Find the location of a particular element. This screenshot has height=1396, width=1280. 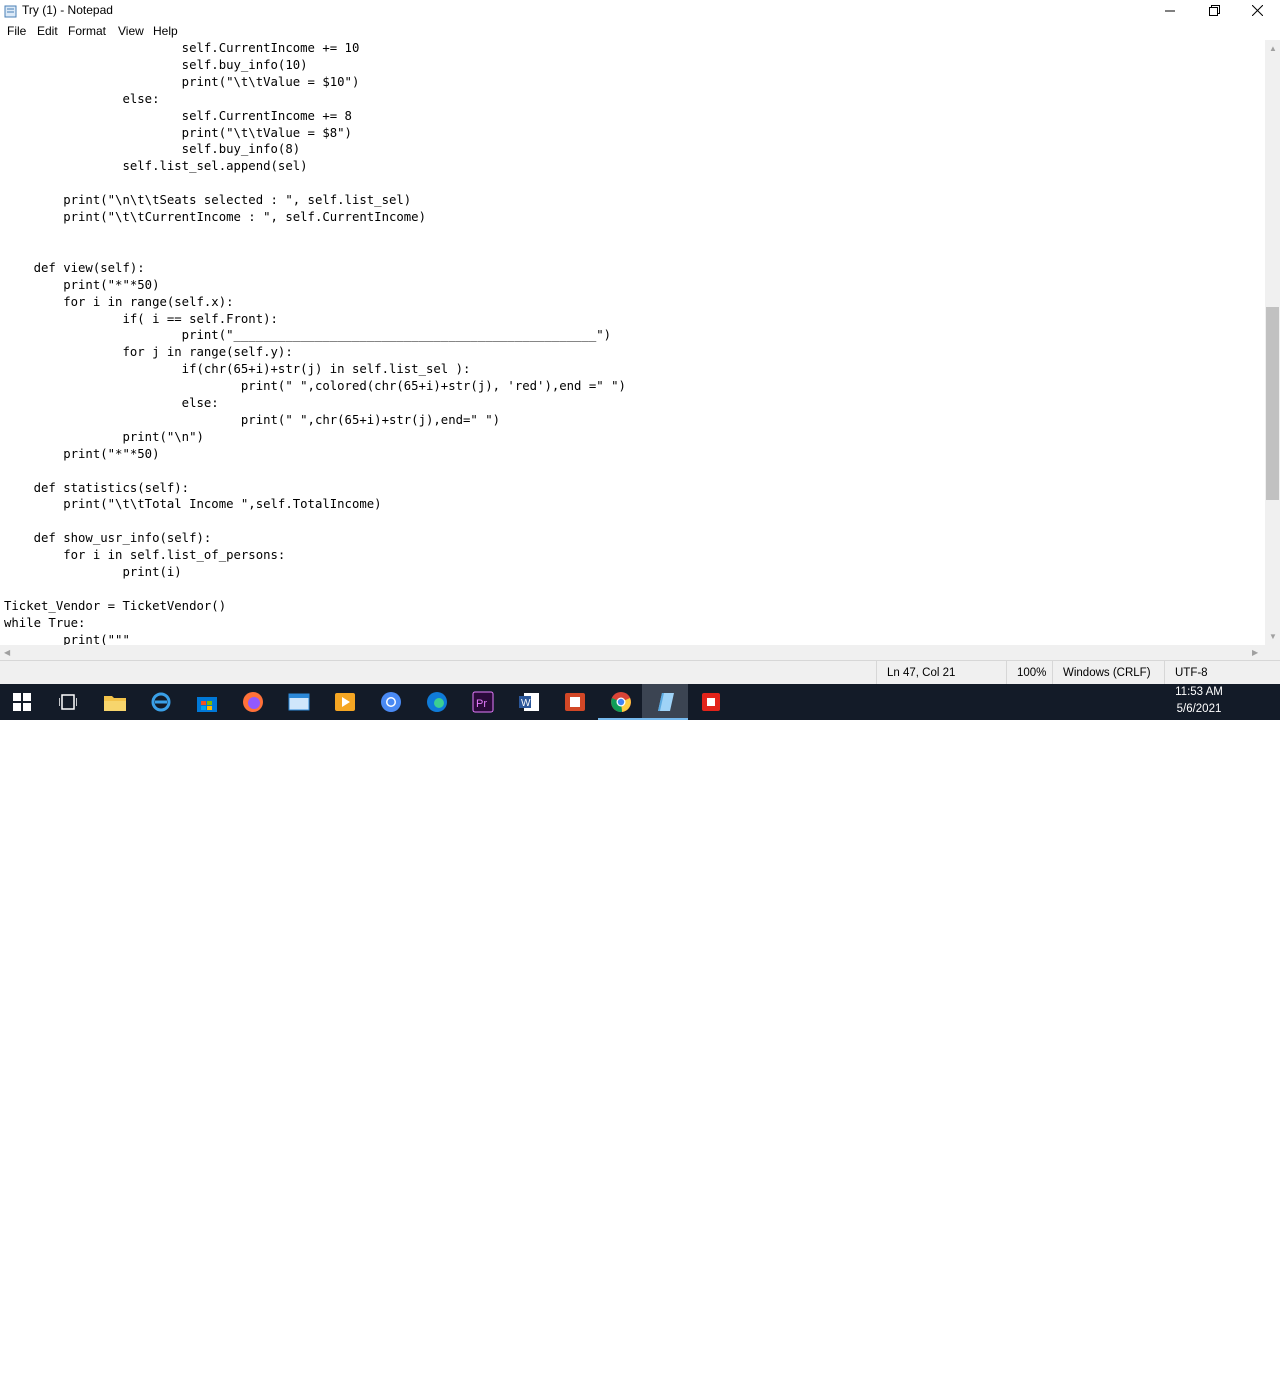

chrome-alt-icon is located at coordinates (391, 702).